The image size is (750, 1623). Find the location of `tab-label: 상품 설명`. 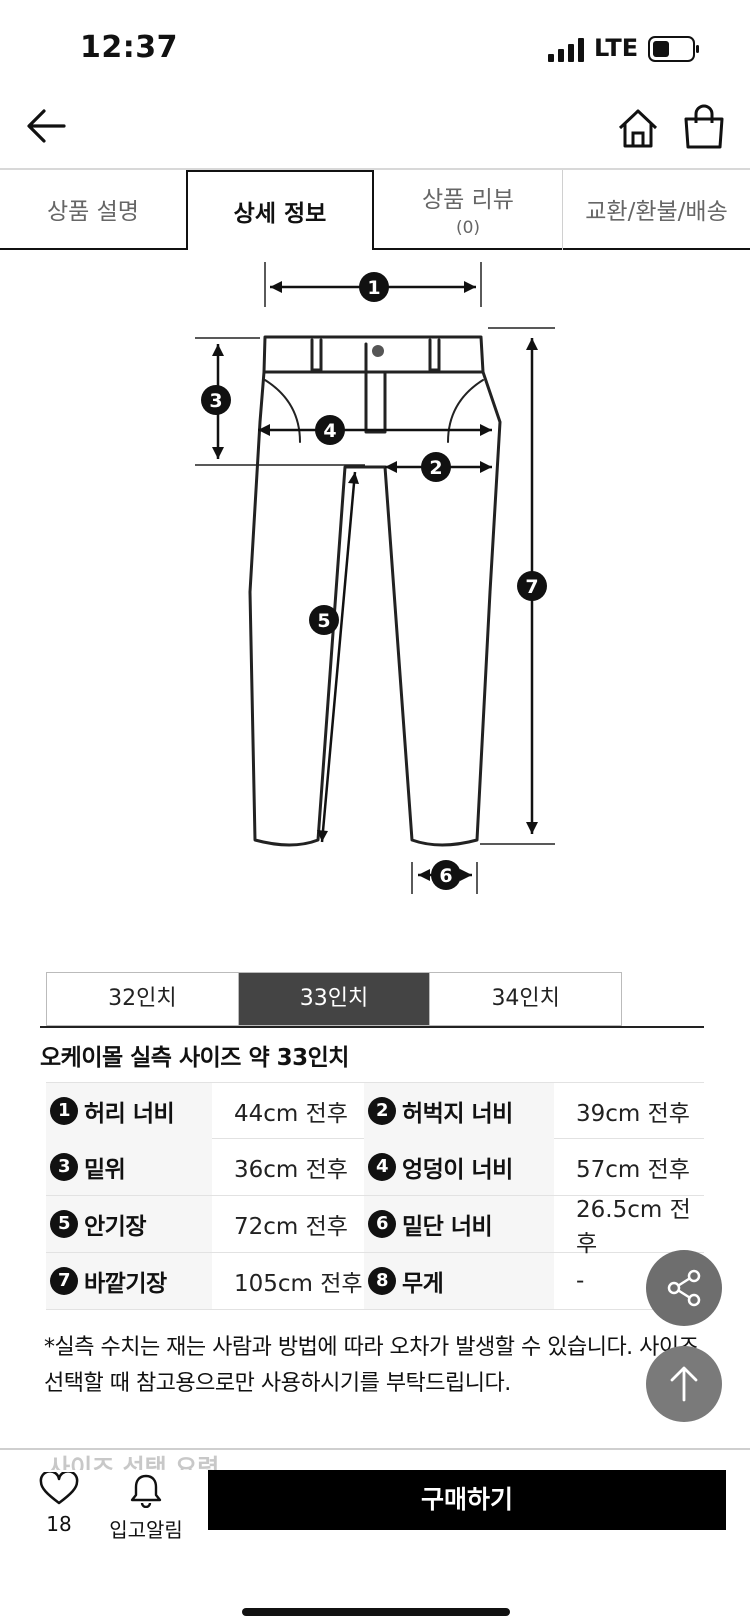

tab-label: 상품 설명 is located at coordinates (93, 212).